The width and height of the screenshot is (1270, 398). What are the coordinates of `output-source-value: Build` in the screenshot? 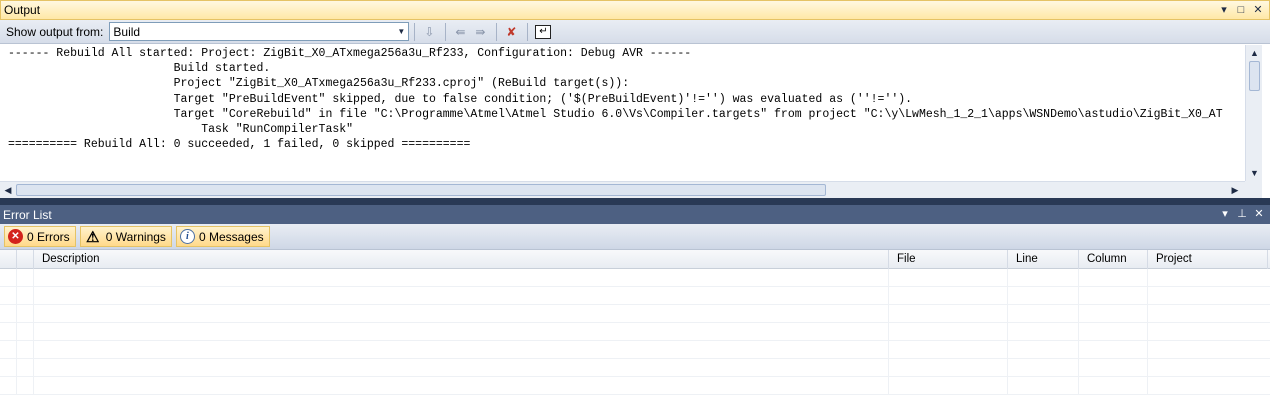 It's located at (127, 31).